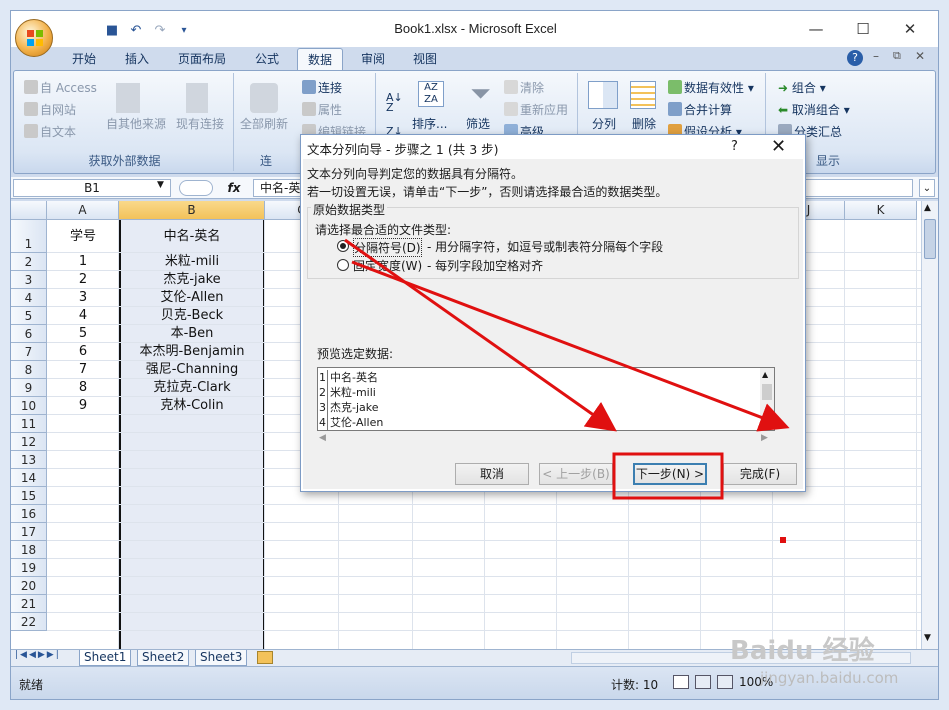 This screenshot has height=710, width=949. I want to click on cancel-button: 取消, so click(492, 474).